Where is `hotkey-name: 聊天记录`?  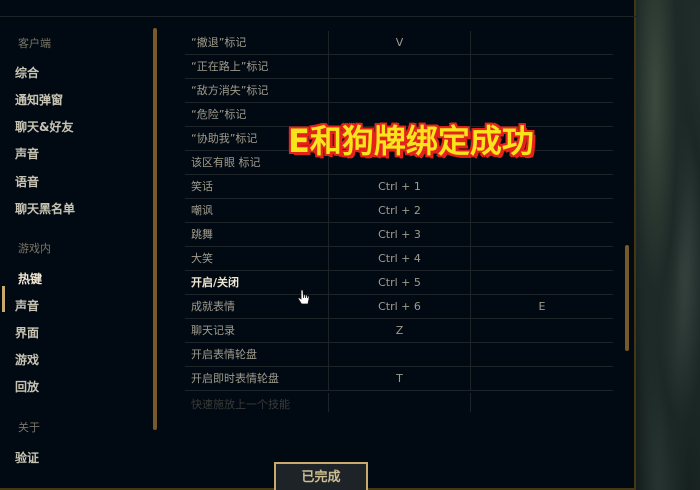 hotkey-name: 聊天记录 is located at coordinates (213, 330).